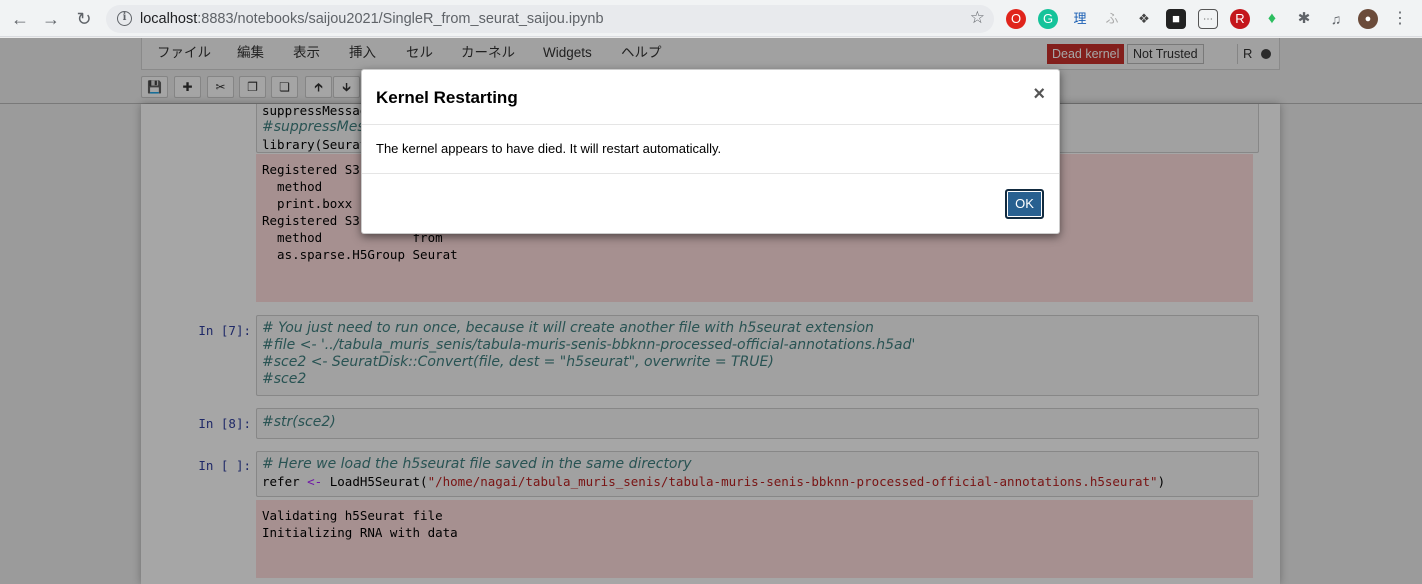  What do you see at coordinates (977, 18) in the screenshot?
I see `bookmark-star-icon: ☆` at bounding box center [977, 18].